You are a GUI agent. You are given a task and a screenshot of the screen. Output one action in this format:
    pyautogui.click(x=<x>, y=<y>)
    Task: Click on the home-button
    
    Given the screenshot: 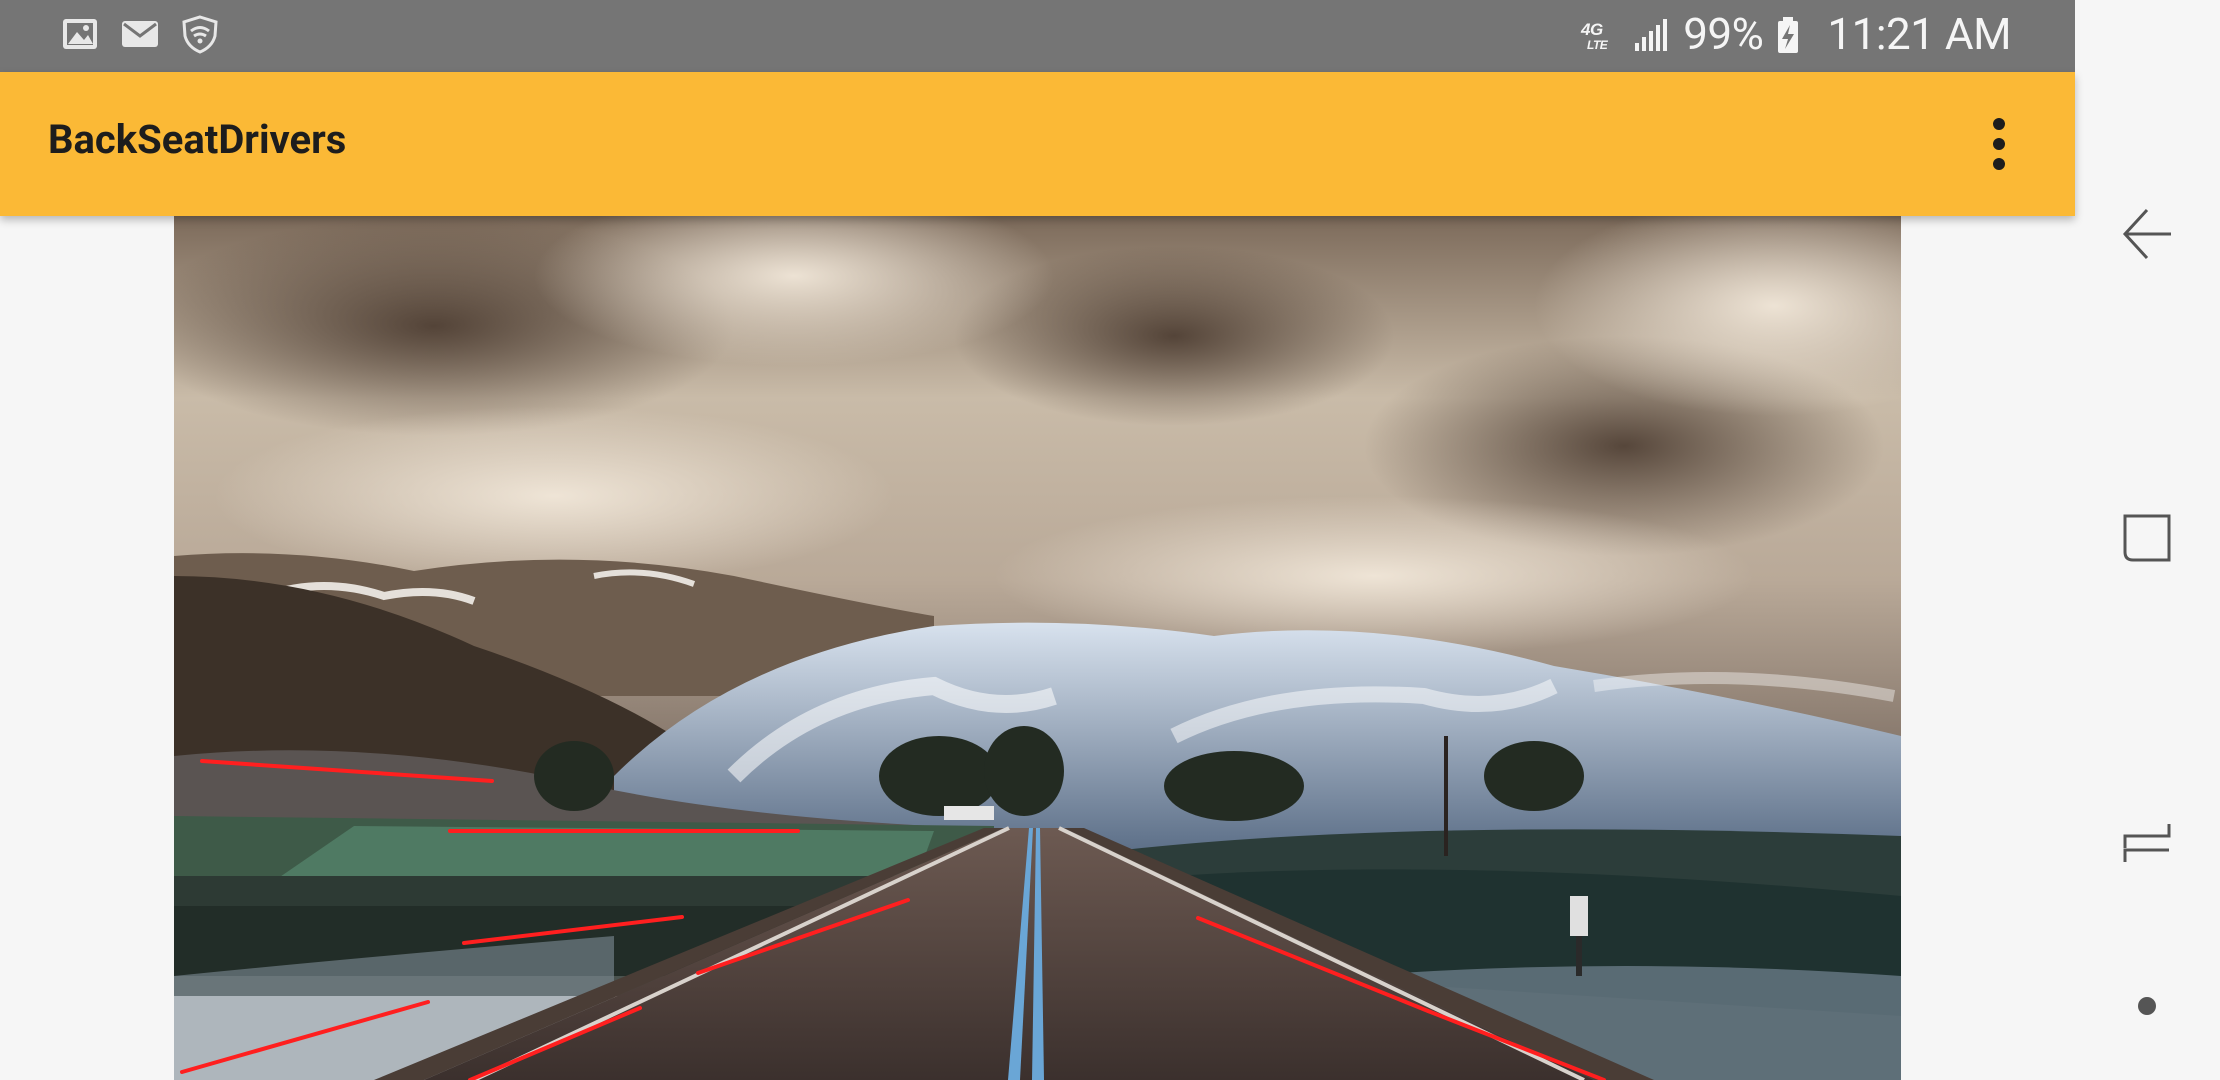 What is the action you would take?
    pyautogui.click(x=2147, y=1006)
    